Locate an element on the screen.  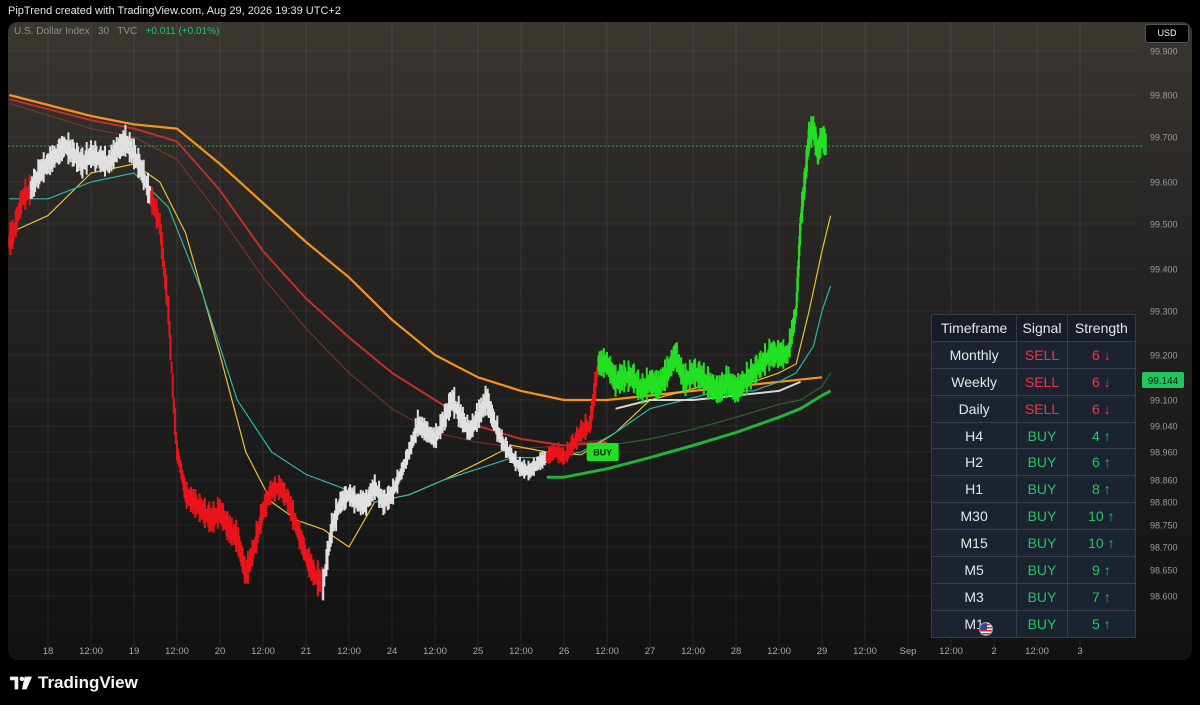
table-row: M15 BUY 10 ↑ is located at coordinates (1033, 543).